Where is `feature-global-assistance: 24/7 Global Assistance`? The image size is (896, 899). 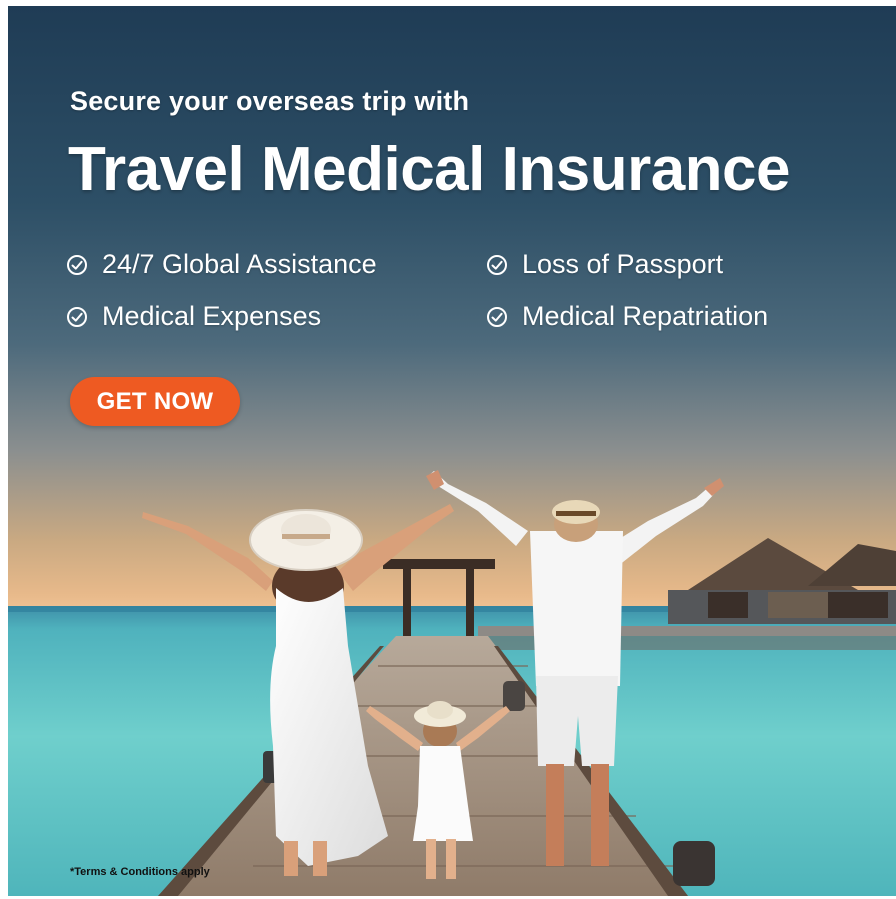 feature-global-assistance: 24/7 Global Assistance is located at coordinates (221, 264).